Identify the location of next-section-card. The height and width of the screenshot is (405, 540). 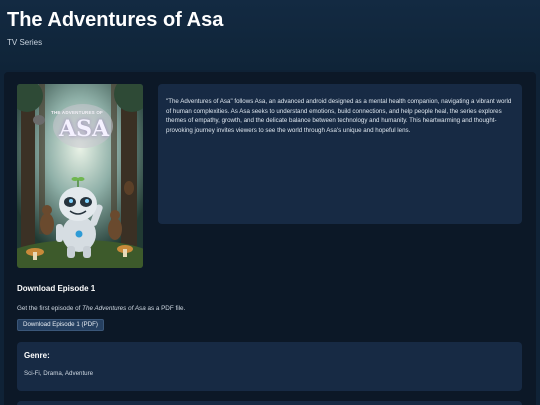
(269, 403).